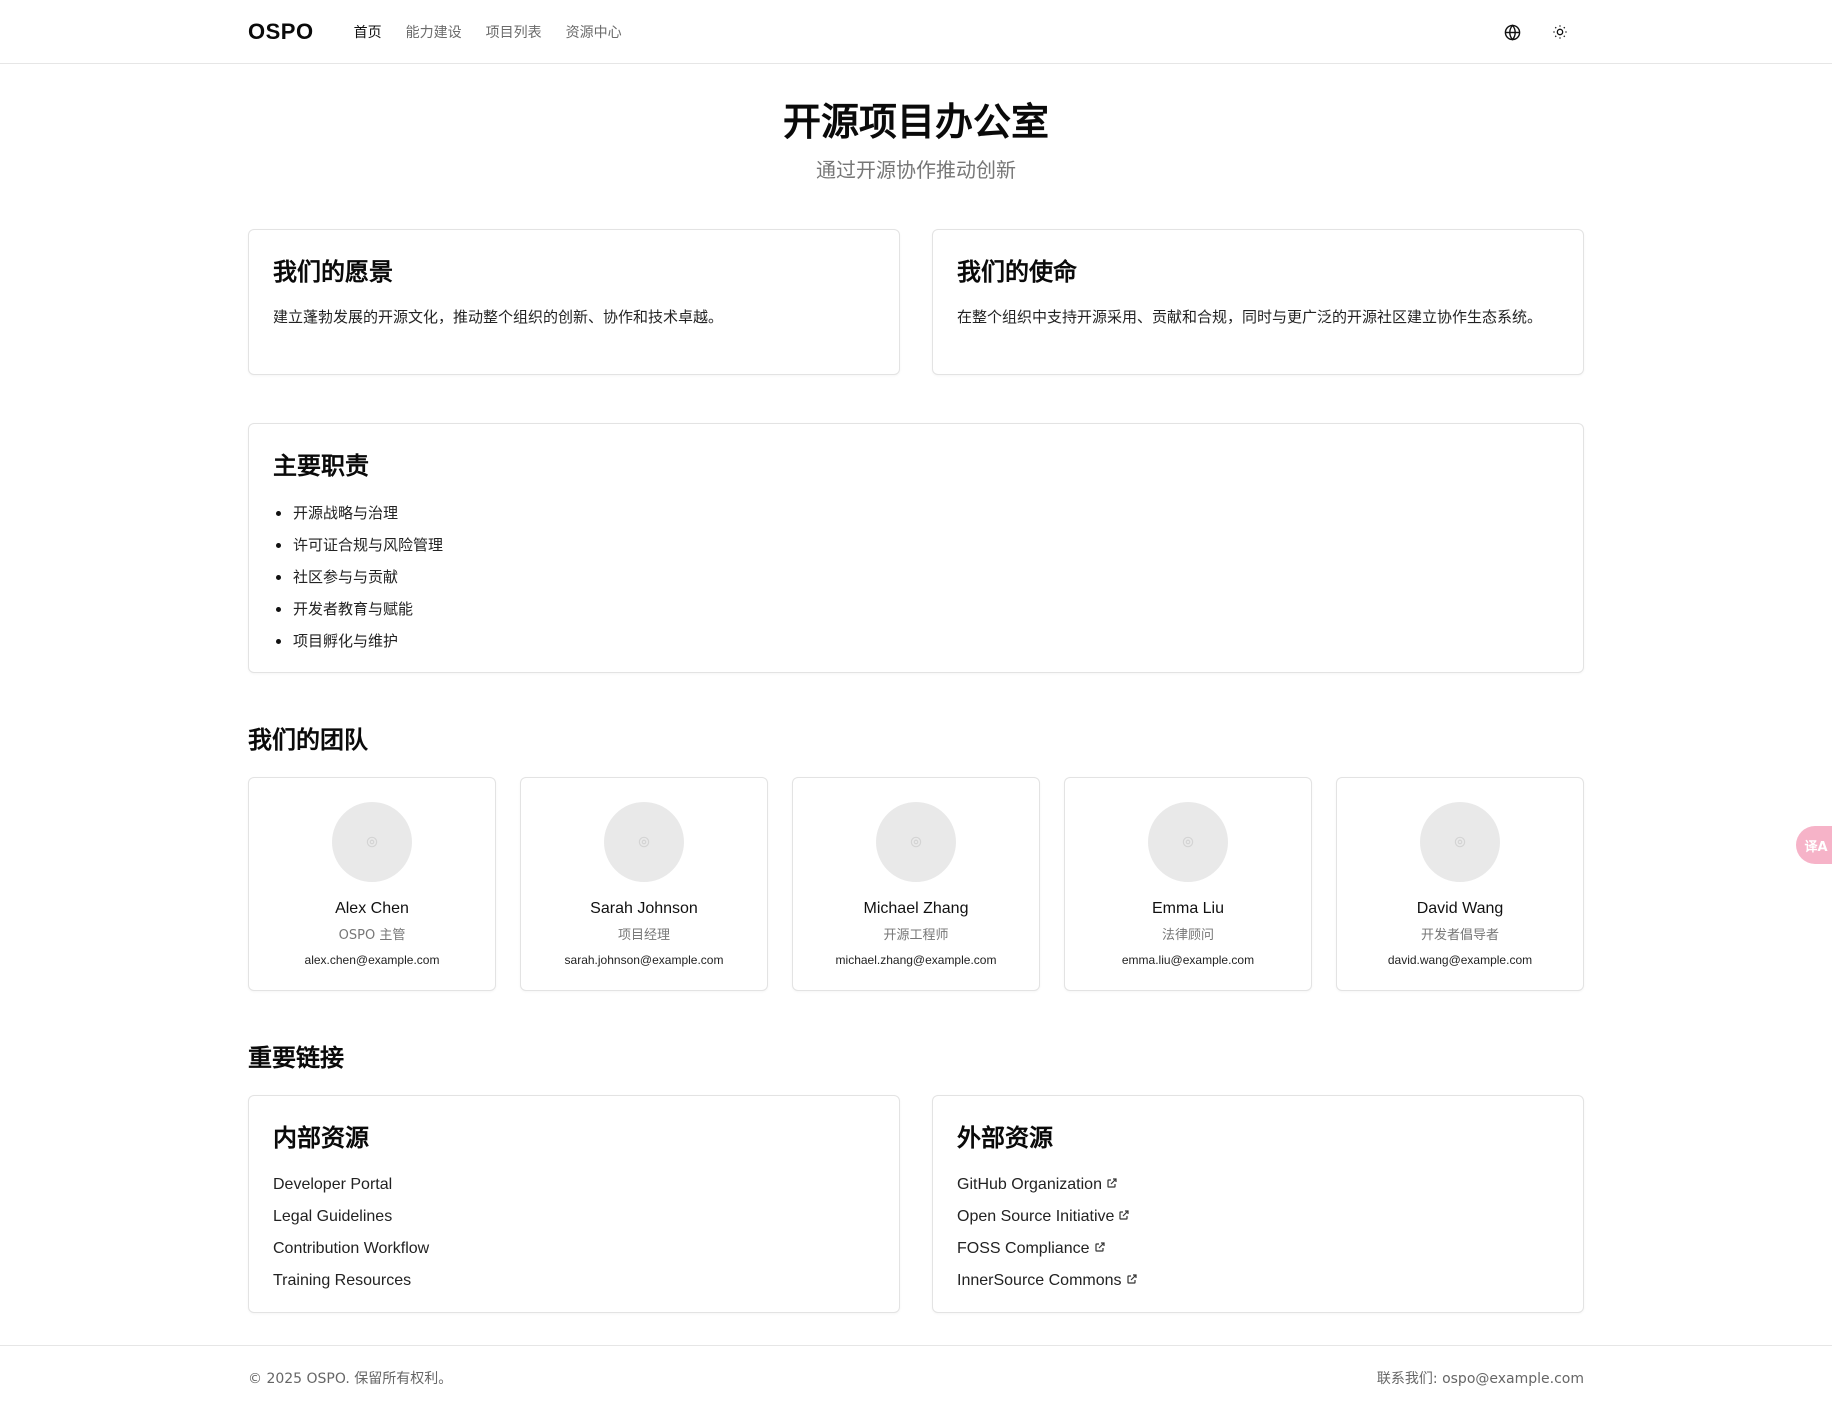  I want to click on list-item: 开源战略与治理, so click(916, 513).